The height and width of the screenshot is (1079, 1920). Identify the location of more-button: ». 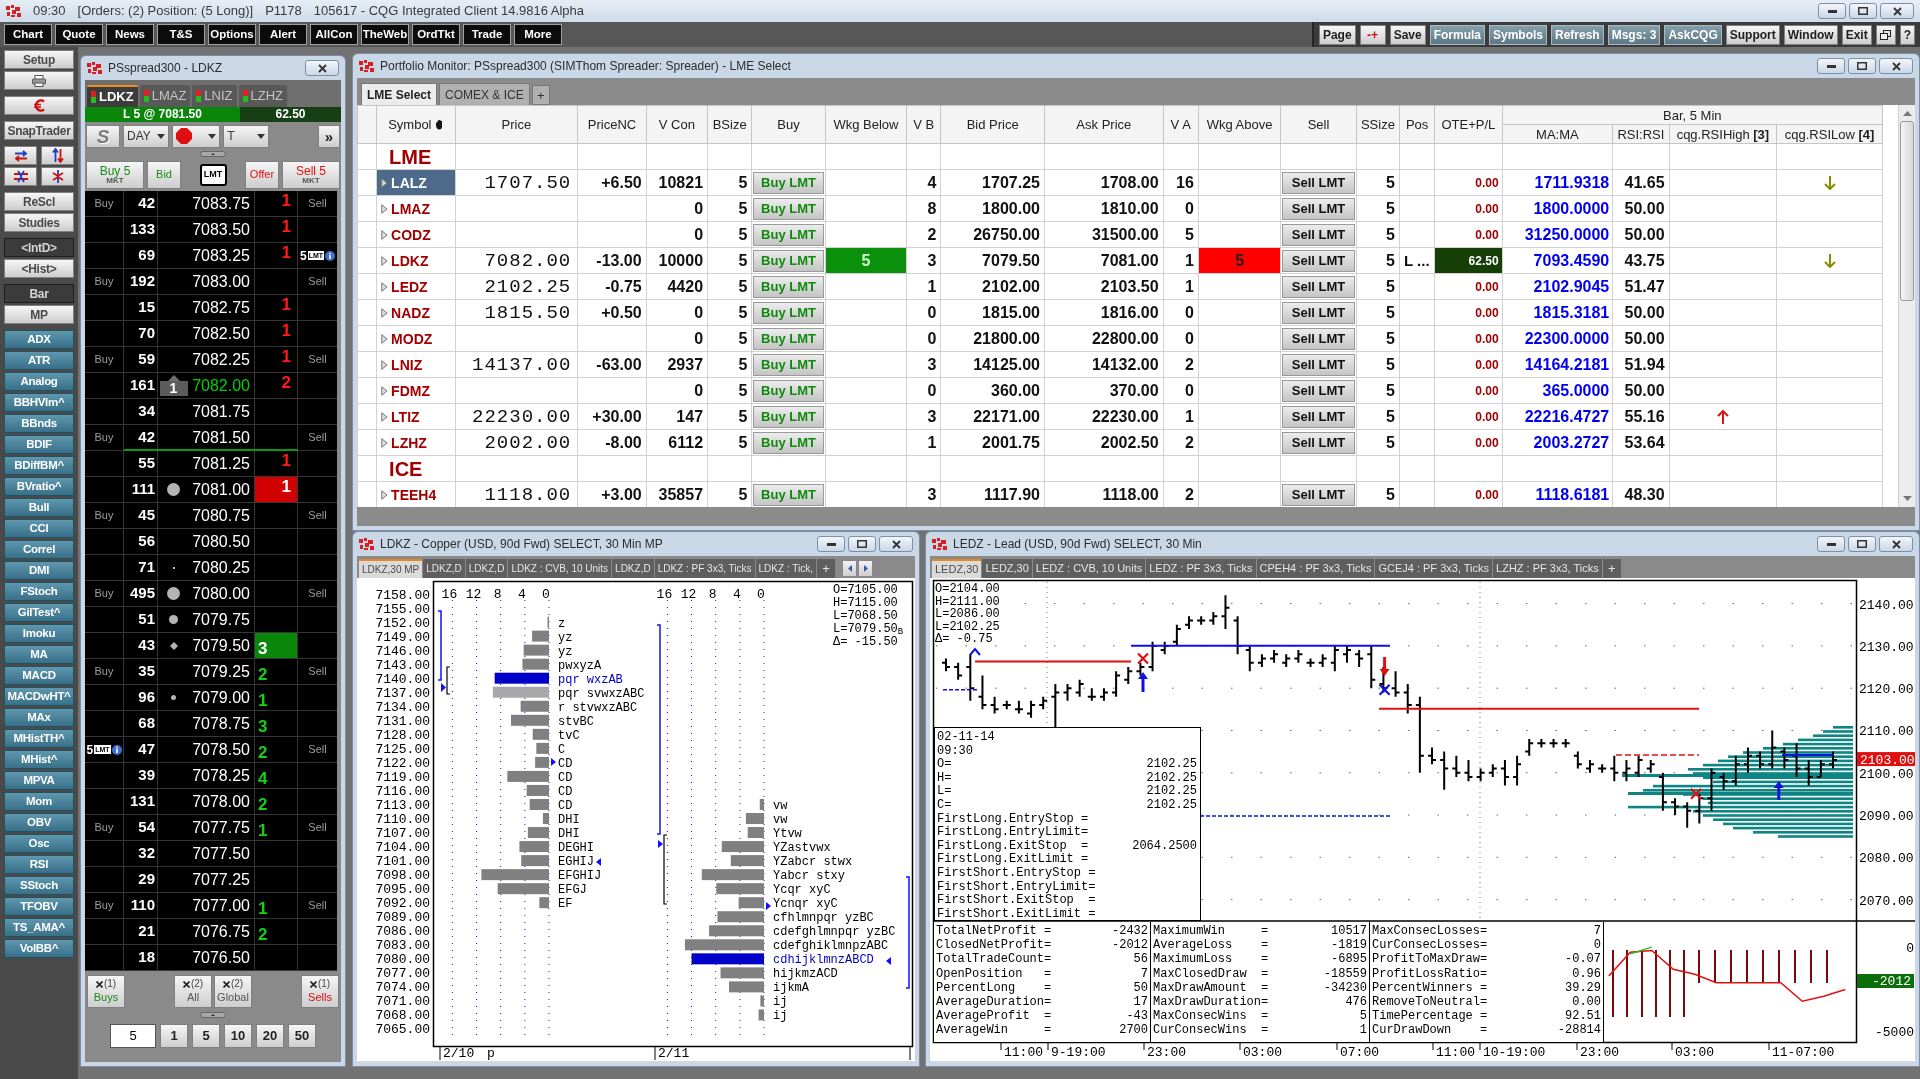
(329, 136).